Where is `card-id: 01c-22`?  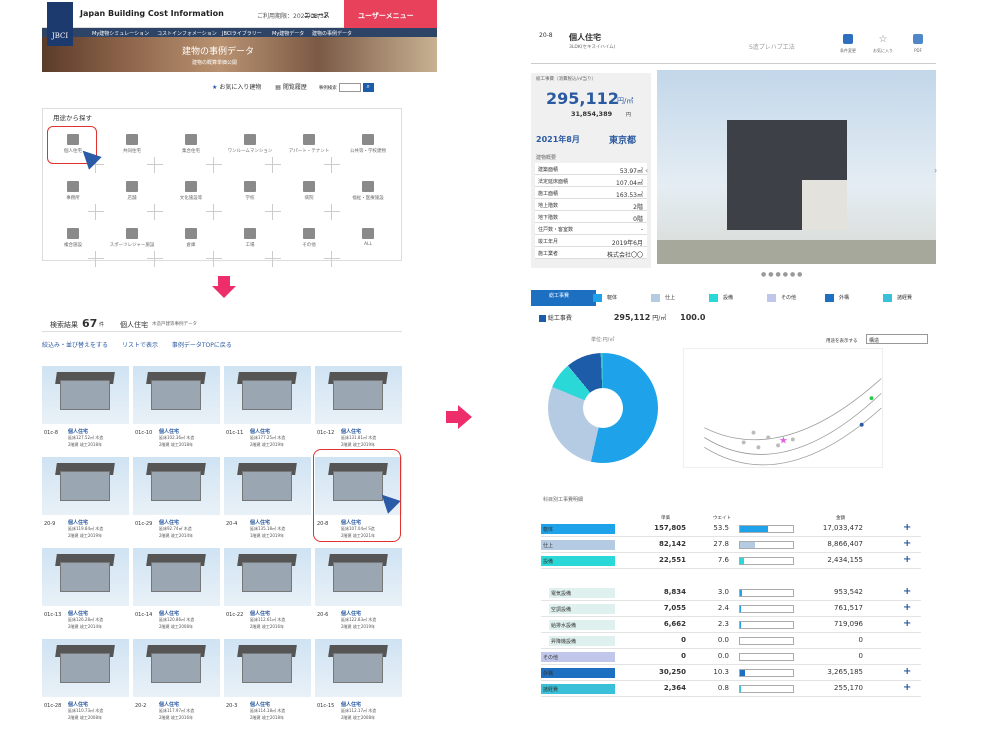
card-id: 01c-22 is located at coordinates (235, 615).